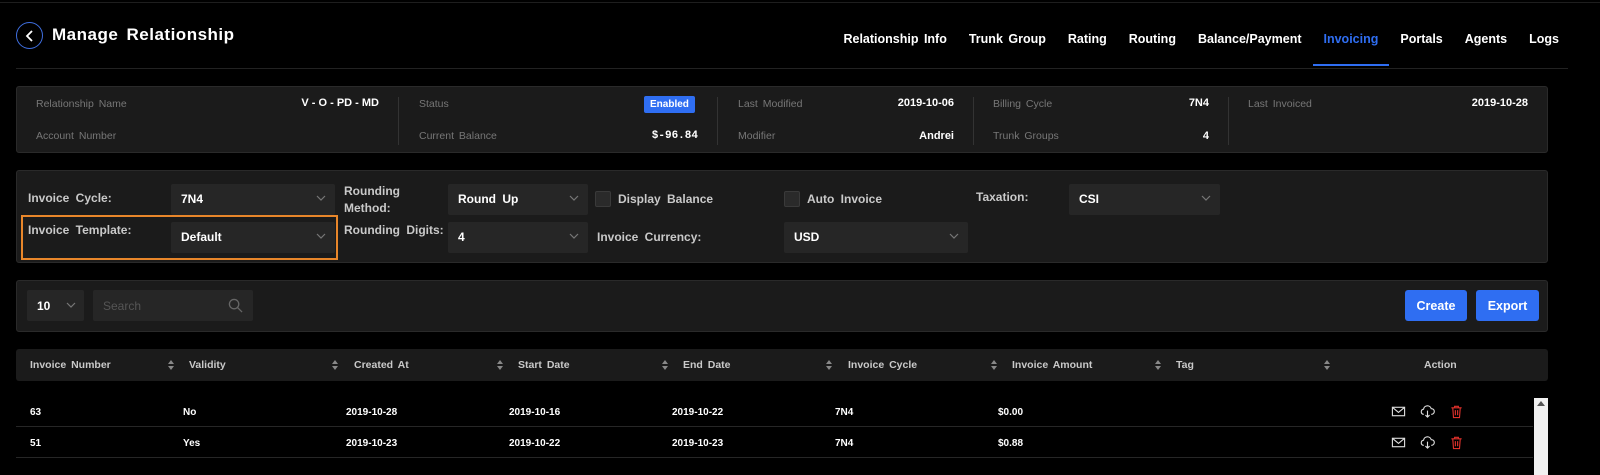 The width and height of the screenshot is (1600, 475). I want to click on column-invoice-number: Invoice Number, so click(103, 365).